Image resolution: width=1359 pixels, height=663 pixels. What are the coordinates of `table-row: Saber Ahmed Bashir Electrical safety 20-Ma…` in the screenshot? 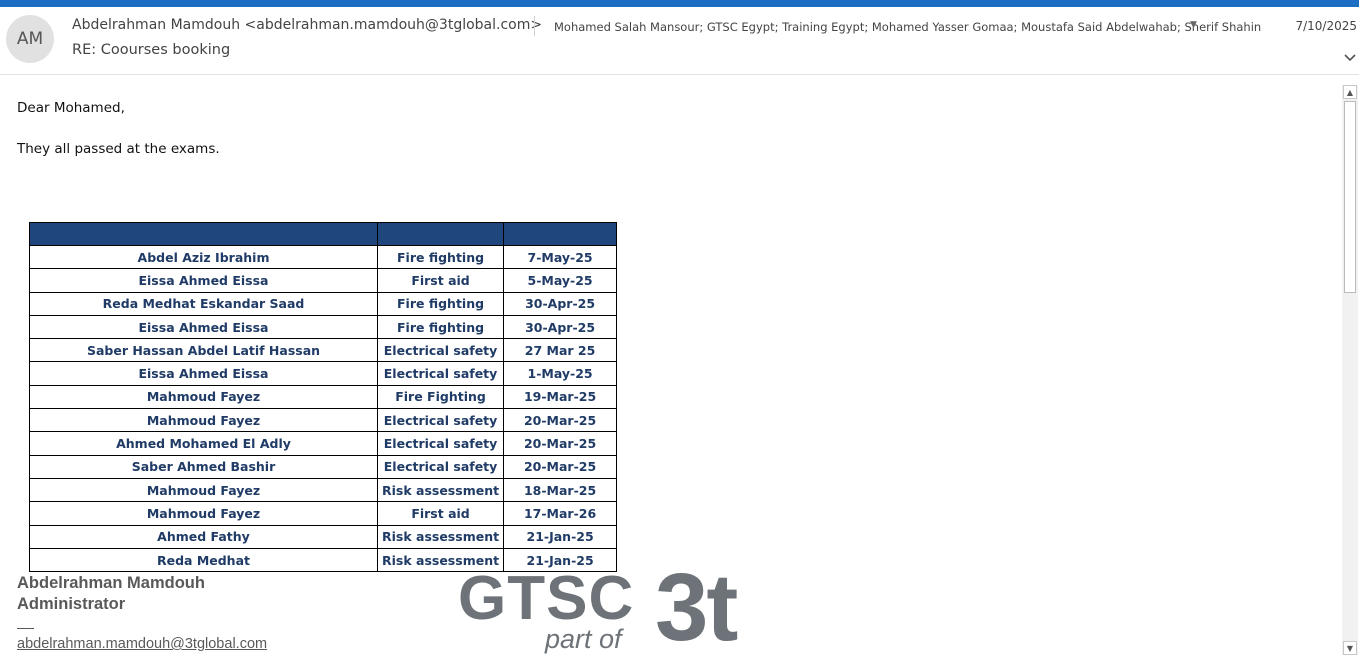 It's located at (323, 466).